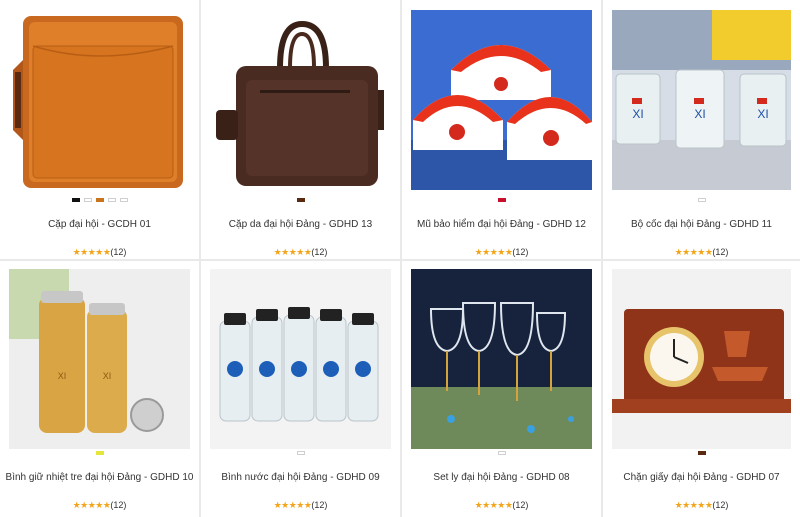 Image resolution: width=800 pixels, height=517 pixels. I want to click on product-name: Bộ cốc đại hội Đảng - GDHD 11, so click(701, 224).